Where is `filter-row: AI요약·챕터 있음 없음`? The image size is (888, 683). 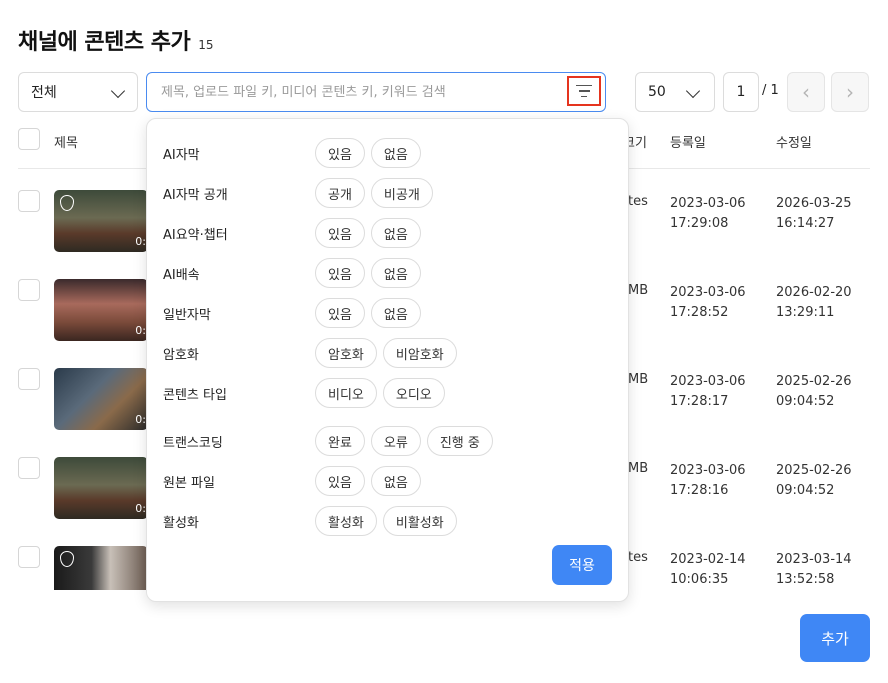
filter-row: AI요약·챕터 있음 없음 is located at coordinates (295, 233).